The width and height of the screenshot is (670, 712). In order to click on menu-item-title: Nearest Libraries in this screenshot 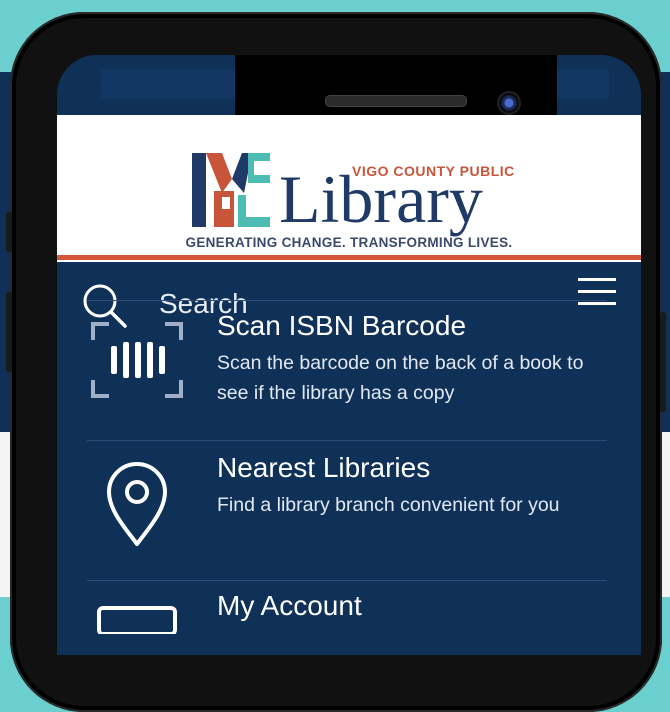, I will do `click(324, 467)`.